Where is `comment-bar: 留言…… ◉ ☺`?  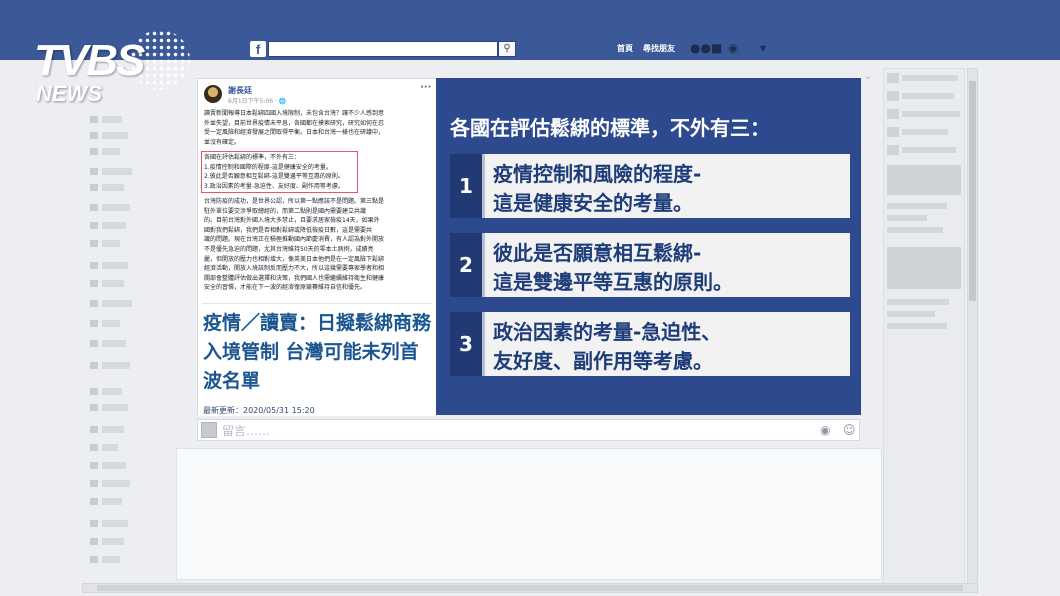 comment-bar: 留言…… ◉ ☺ is located at coordinates (528, 430).